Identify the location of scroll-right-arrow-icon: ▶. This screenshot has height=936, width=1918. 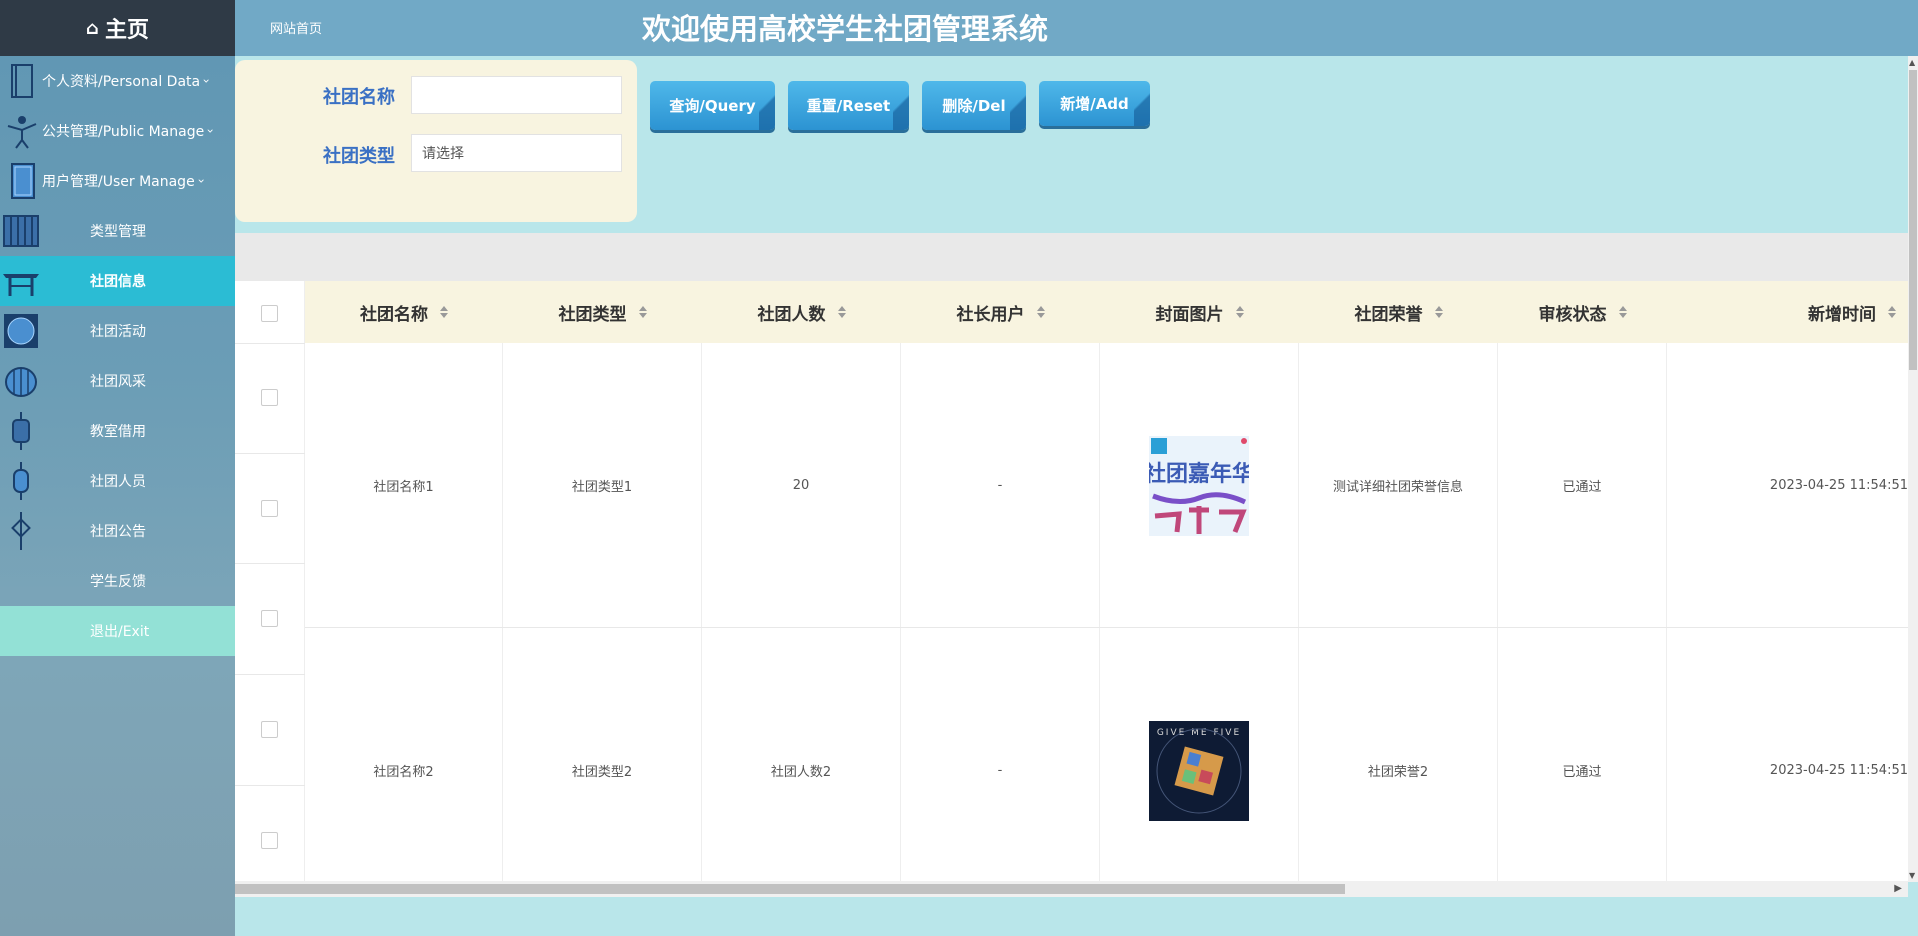
(1898, 888).